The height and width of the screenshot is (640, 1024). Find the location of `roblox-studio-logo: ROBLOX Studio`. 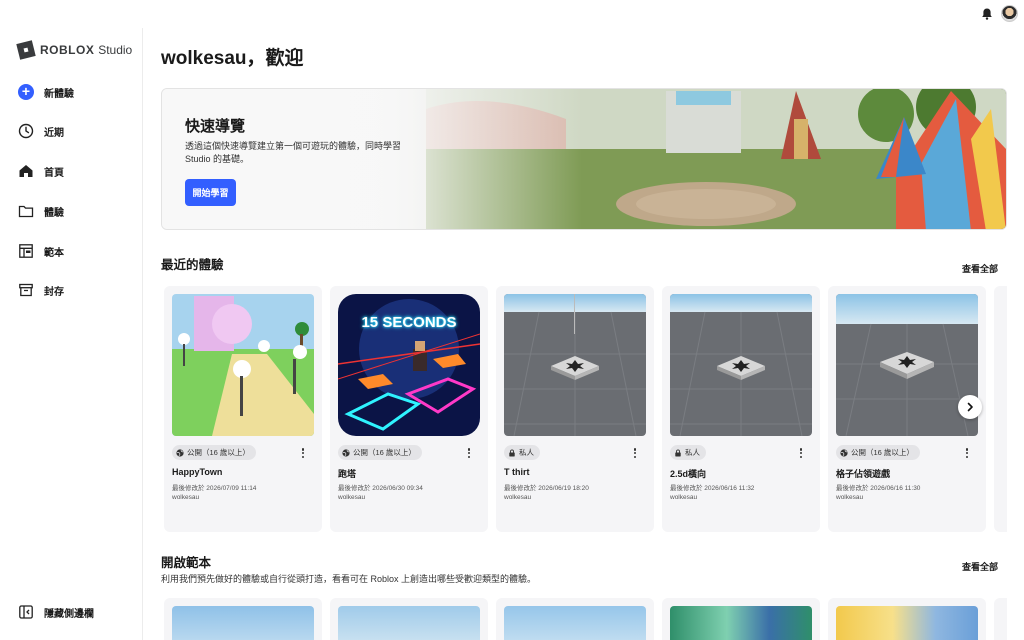

roblox-studio-logo: ROBLOX Studio is located at coordinates (74, 50).